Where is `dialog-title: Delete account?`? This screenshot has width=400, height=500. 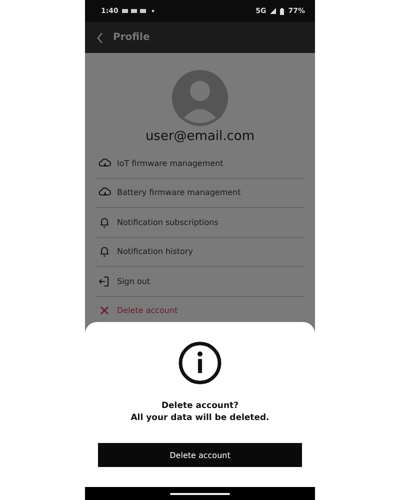
dialog-title: Delete account? is located at coordinates (200, 406).